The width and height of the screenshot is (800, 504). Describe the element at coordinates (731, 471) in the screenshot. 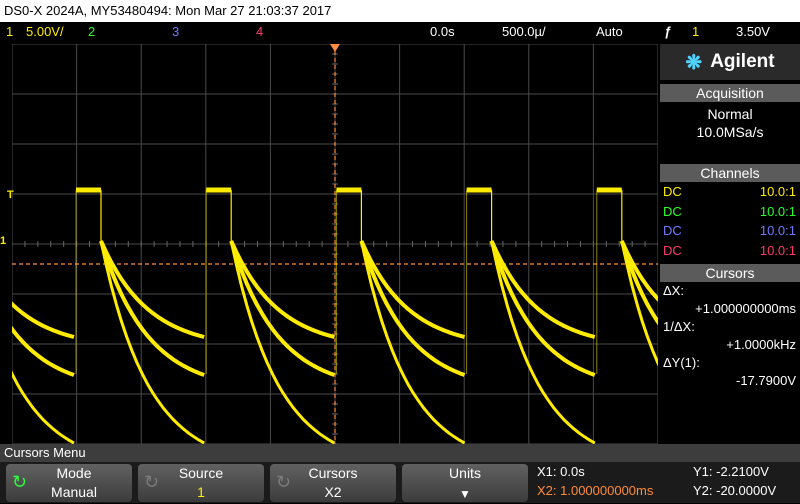

I see `y1-readout: Y1: -2.2100V` at that location.